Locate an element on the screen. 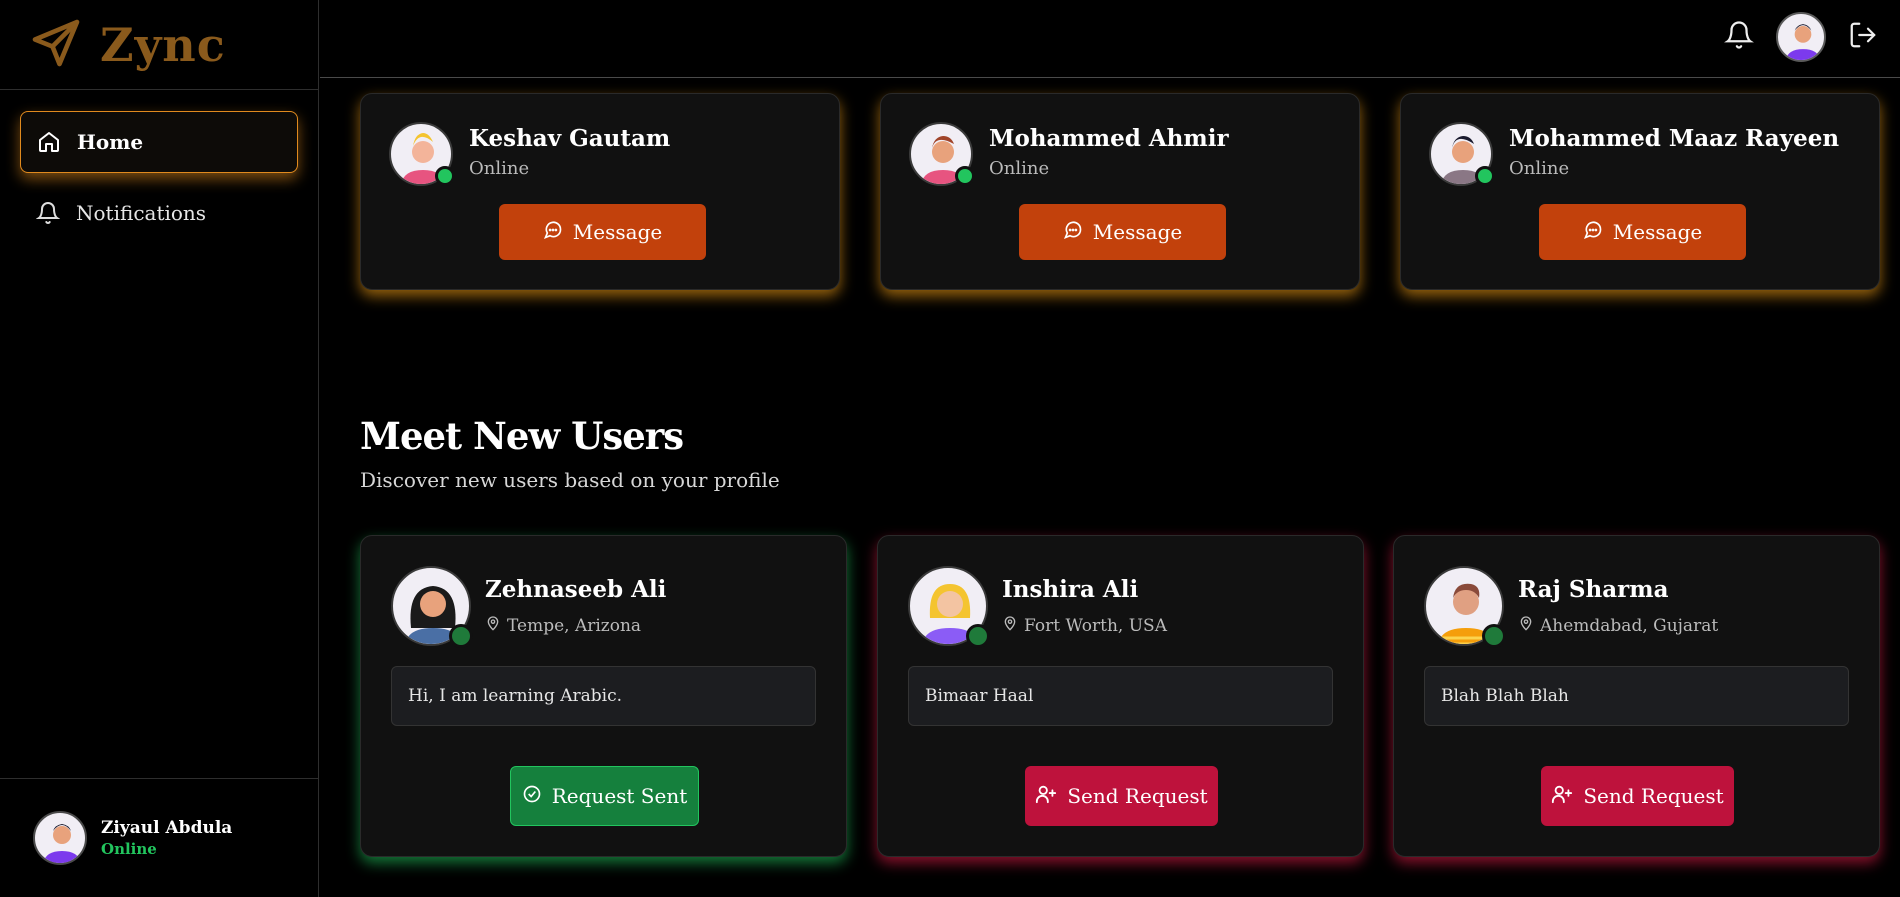 The width and height of the screenshot is (1900, 897). user-location: Fort Worth, USA is located at coordinates (1084, 625).